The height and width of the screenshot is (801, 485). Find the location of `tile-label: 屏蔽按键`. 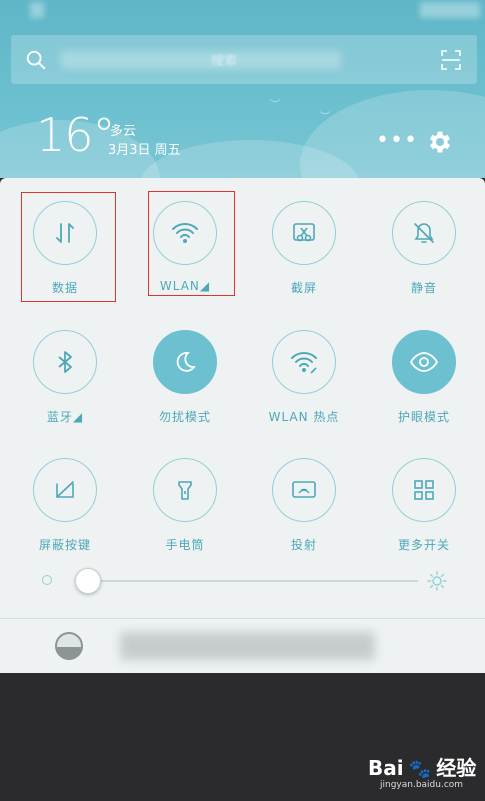

tile-label: 屏蔽按键 is located at coordinates (64, 545).